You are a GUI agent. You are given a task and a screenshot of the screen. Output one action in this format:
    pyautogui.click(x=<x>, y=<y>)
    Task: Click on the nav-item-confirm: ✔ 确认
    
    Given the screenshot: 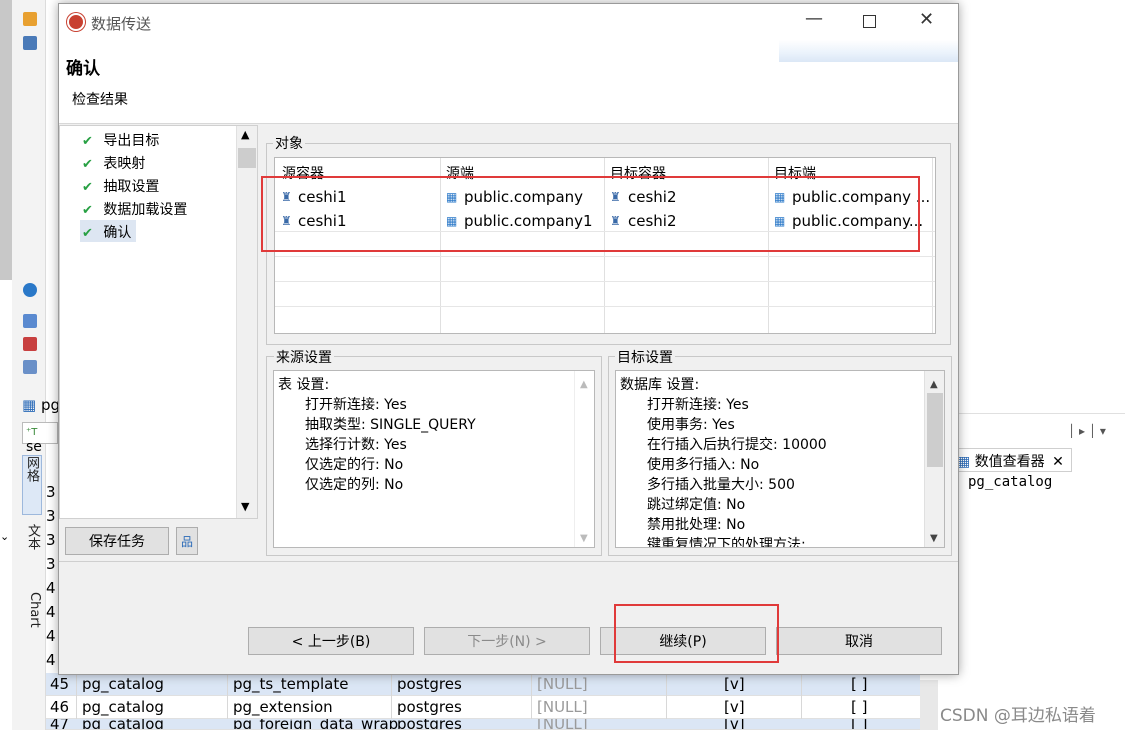 What is the action you would take?
    pyautogui.click(x=108, y=231)
    